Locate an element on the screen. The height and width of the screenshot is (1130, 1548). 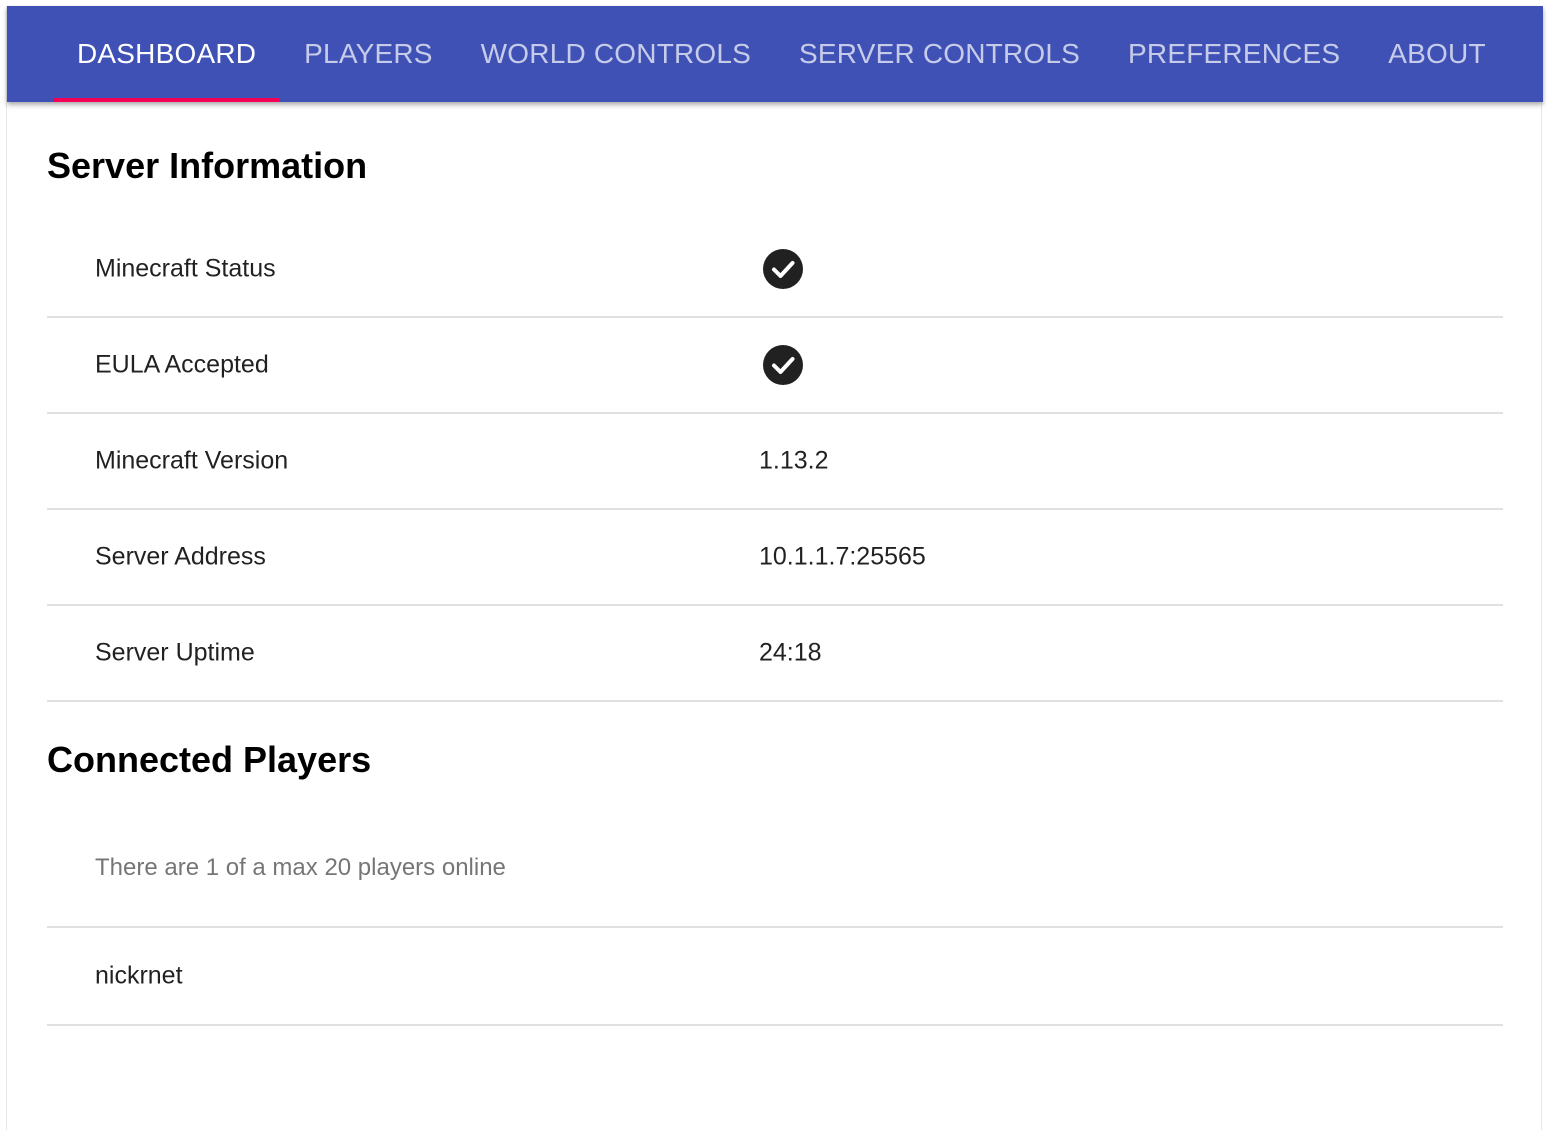
server-uptime-row: Server Uptime 24:18 is located at coordinates (775, 654).